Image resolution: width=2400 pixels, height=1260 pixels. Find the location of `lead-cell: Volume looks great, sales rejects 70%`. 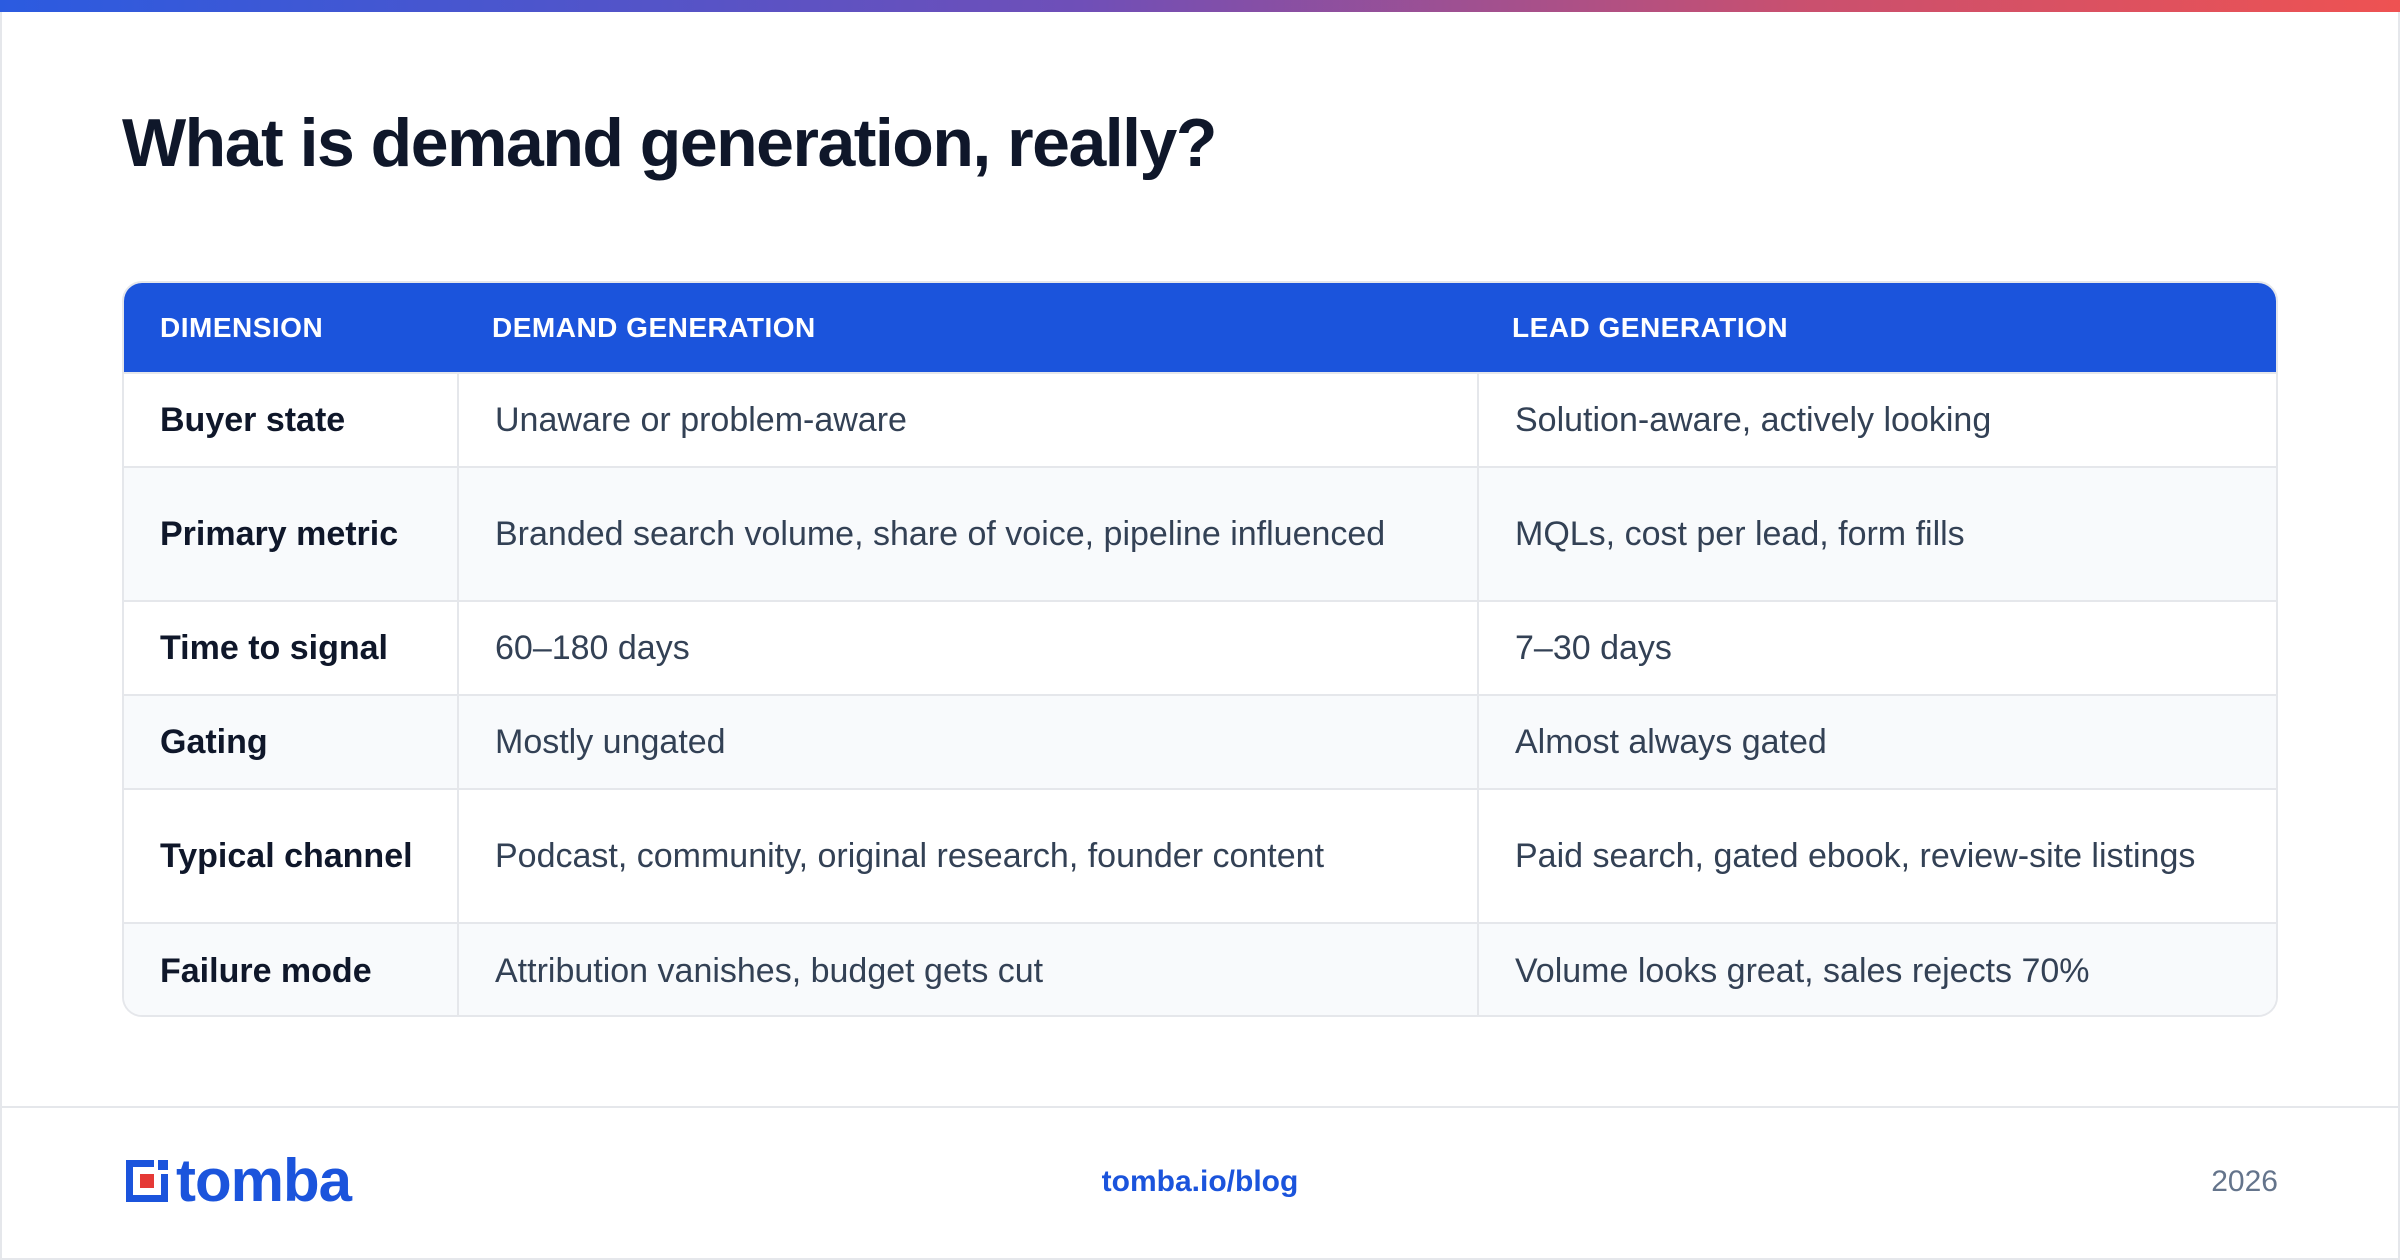

lead-cell: Volume looks great, sales rejects 70% is located at coordinates (1876, 968).